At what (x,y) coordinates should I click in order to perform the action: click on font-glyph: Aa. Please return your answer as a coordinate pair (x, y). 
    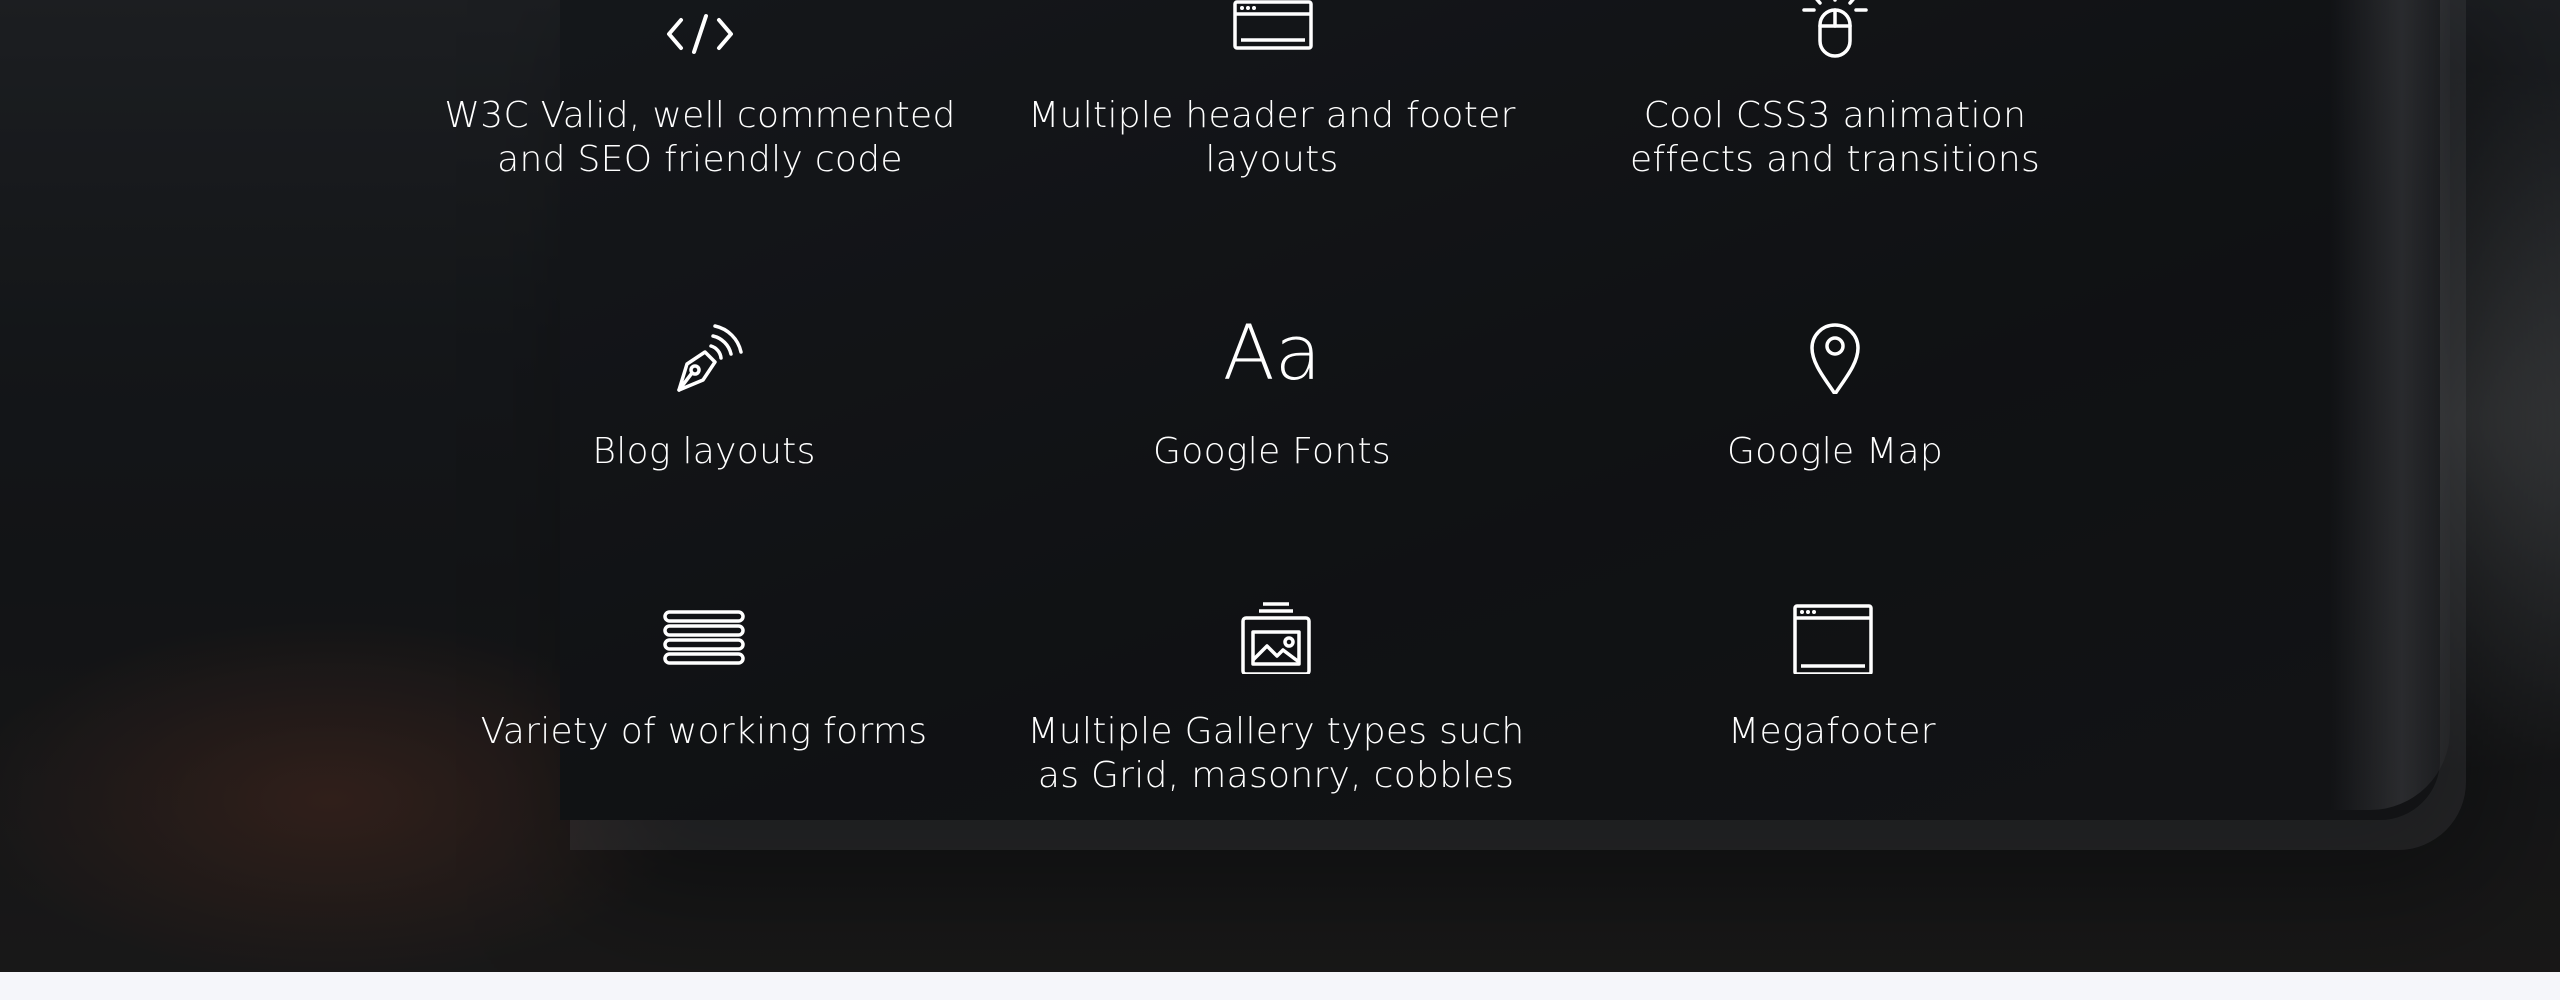
    Looking at the image, I should click on (1272, 352).